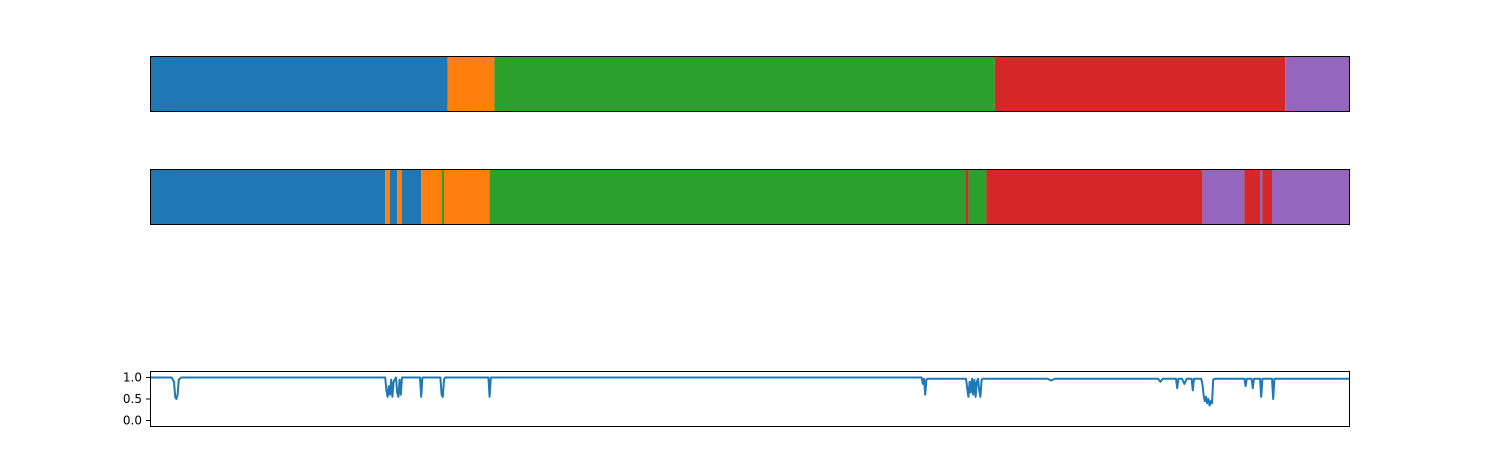 Image resolution: width=1500 pixels, height=450 pixels. I want to click on y-tick-label: 0.0, so click(132, 421).